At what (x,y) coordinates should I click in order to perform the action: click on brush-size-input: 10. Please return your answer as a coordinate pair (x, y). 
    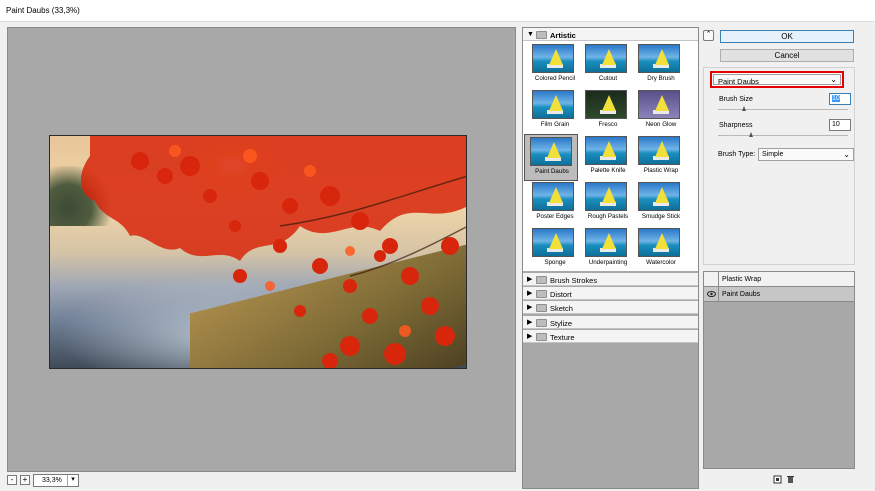
    Looking at the image, I should click on (840, 99).